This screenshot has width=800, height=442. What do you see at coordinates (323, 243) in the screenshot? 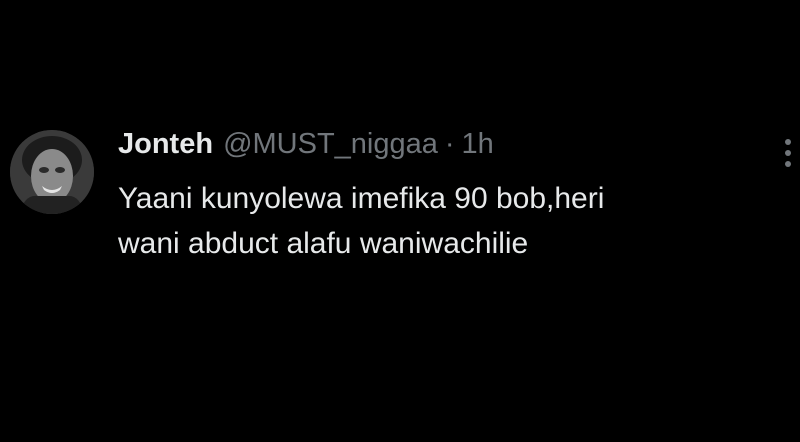
I see `tweet-text-line-2: wani abduct alafu waniwachilie` at bounding box center [323, 243].